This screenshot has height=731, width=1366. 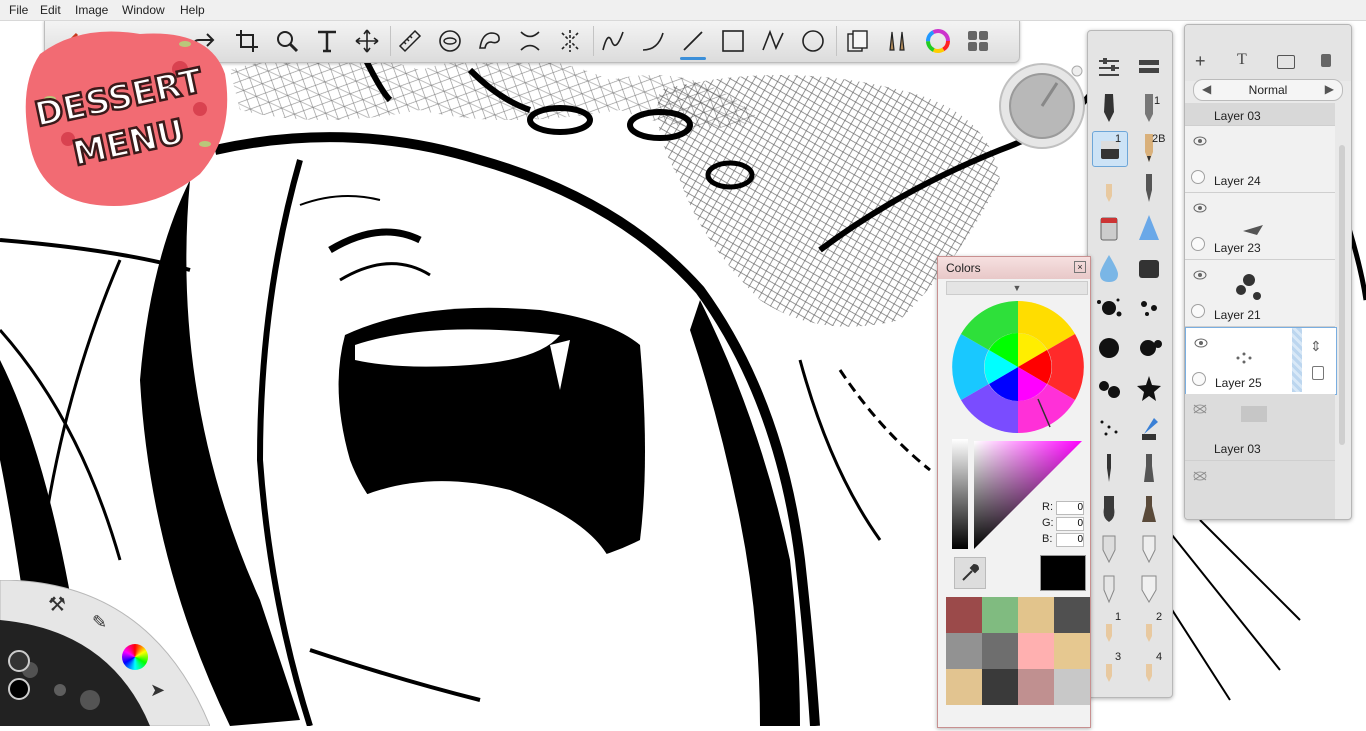 I want to click on crop-icon, so click(x=247, y=41).